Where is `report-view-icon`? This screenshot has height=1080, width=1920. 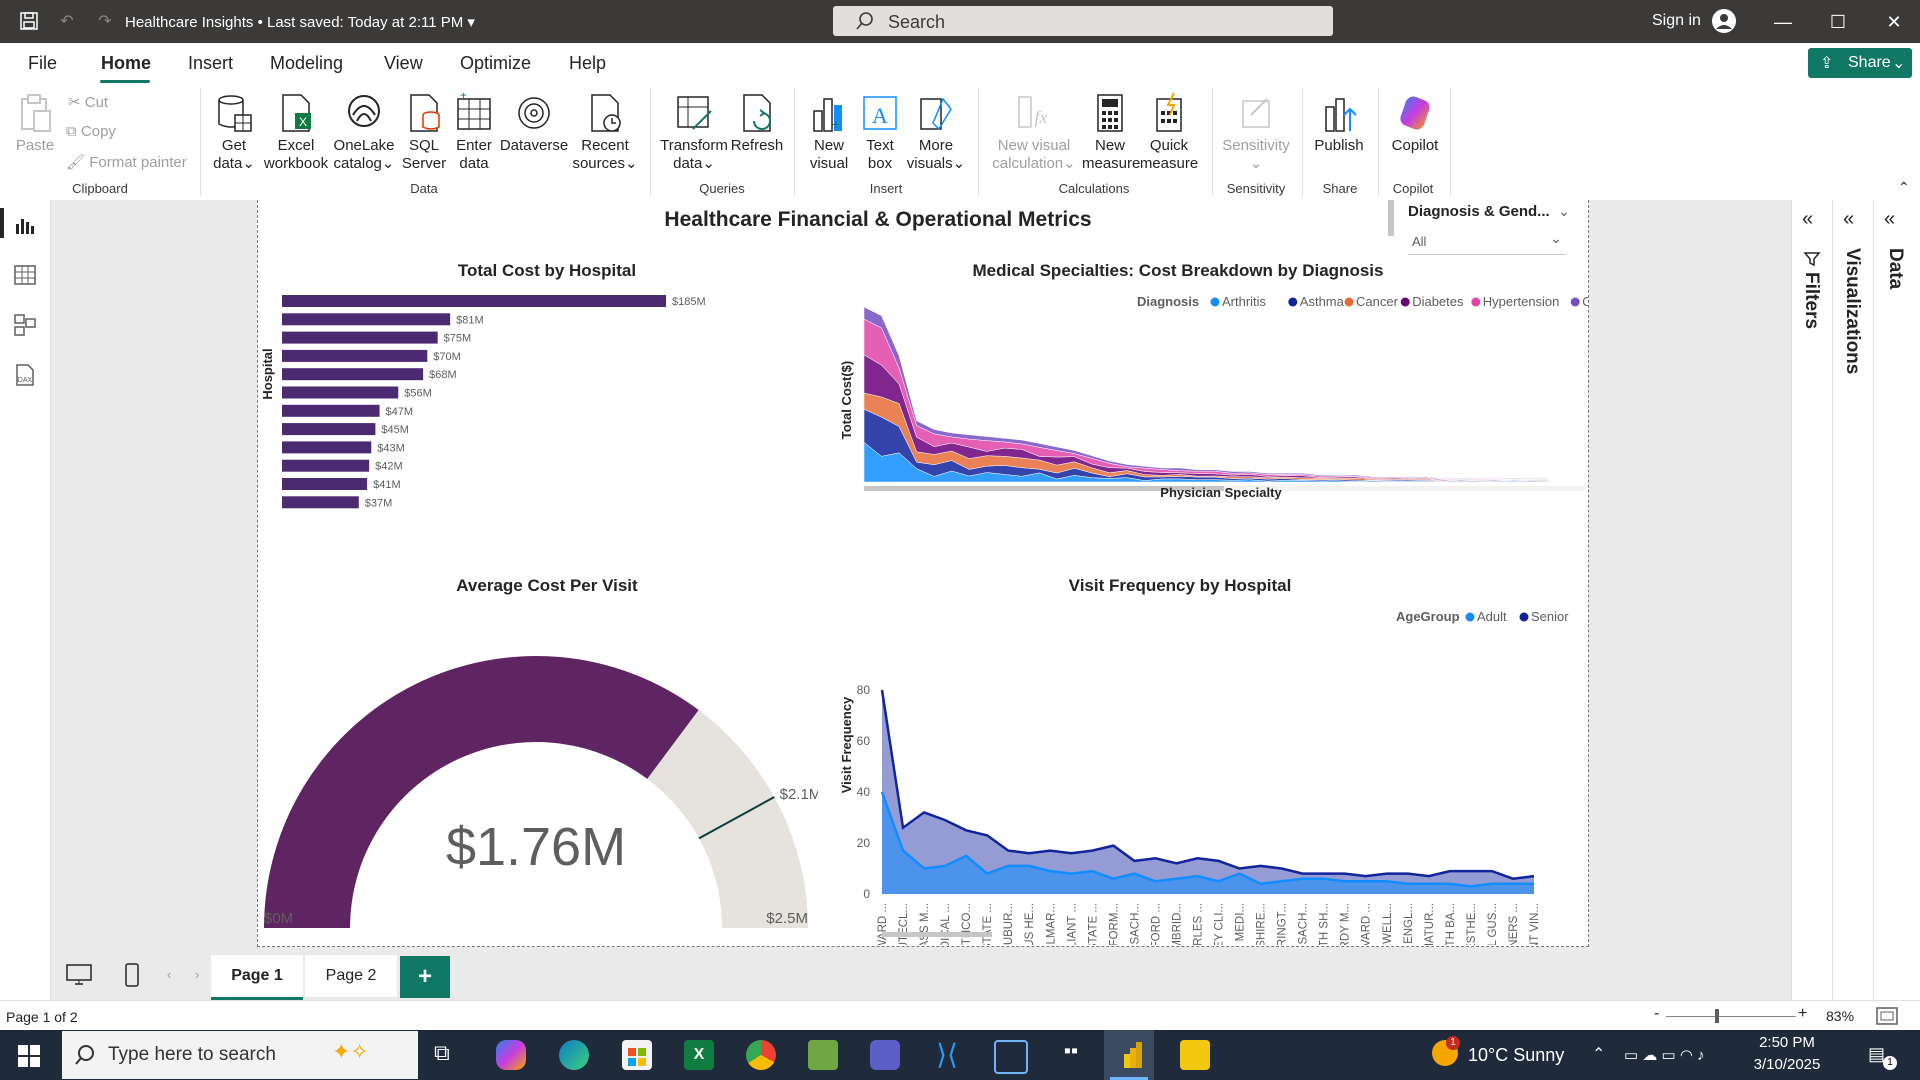
report-view-icon is located at coordinates (25, 226).